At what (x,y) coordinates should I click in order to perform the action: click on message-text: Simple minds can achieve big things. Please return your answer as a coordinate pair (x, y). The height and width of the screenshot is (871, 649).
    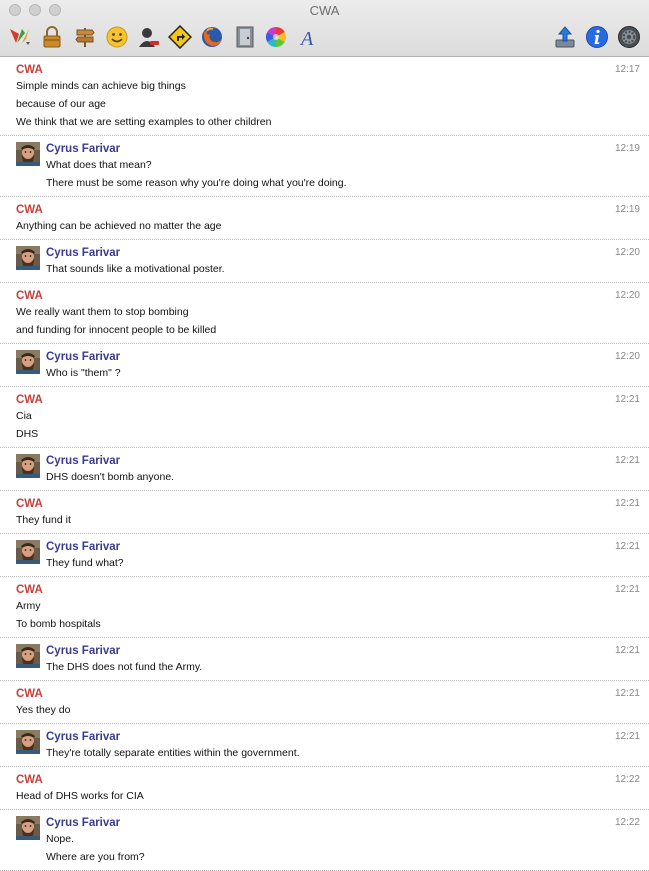
    Looking at the image, I should click on (101, 86).